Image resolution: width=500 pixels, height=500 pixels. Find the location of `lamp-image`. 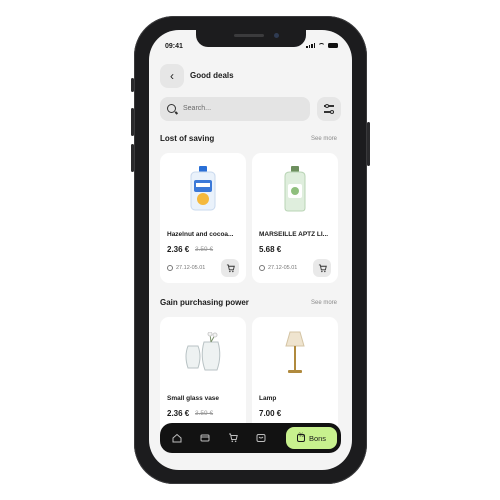

lamp-image is located at coordinates (295, 353).